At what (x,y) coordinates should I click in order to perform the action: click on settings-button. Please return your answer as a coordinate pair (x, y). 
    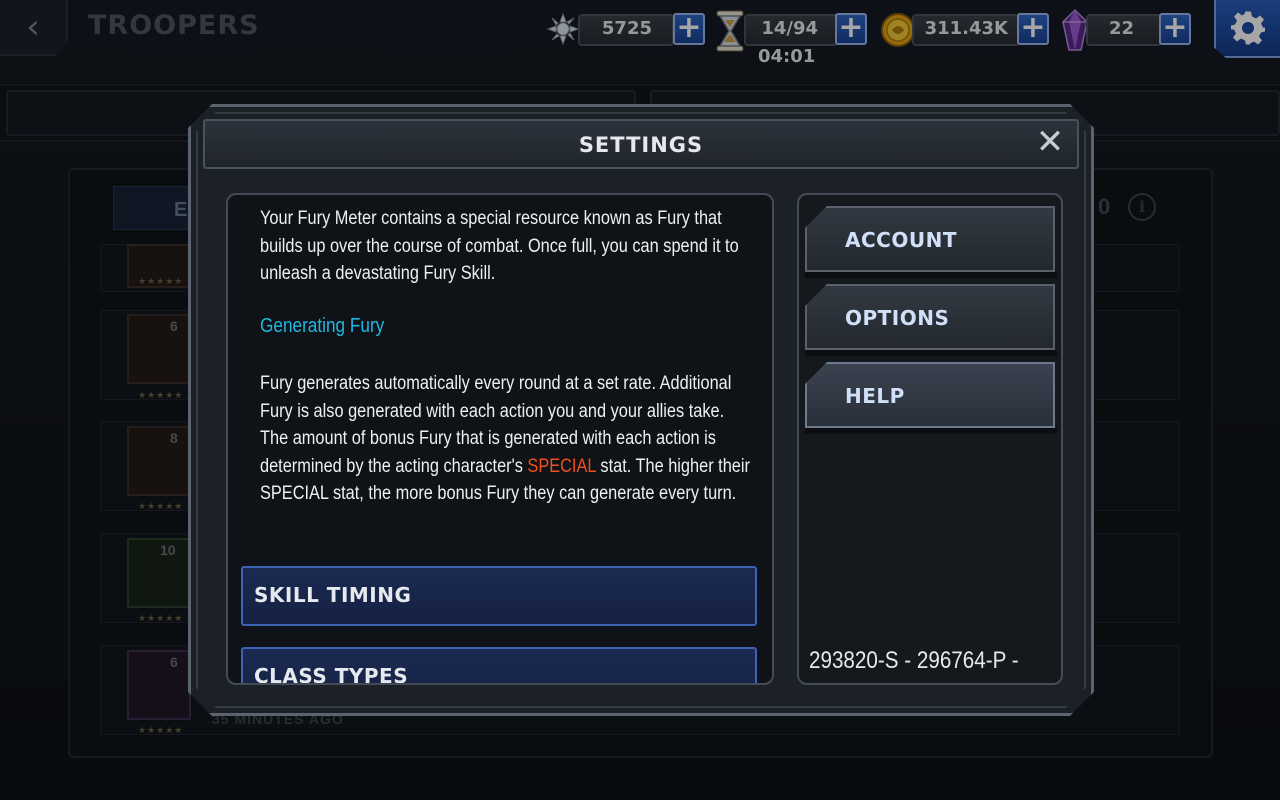
    Looking at the image, I should click on (1247, 29).